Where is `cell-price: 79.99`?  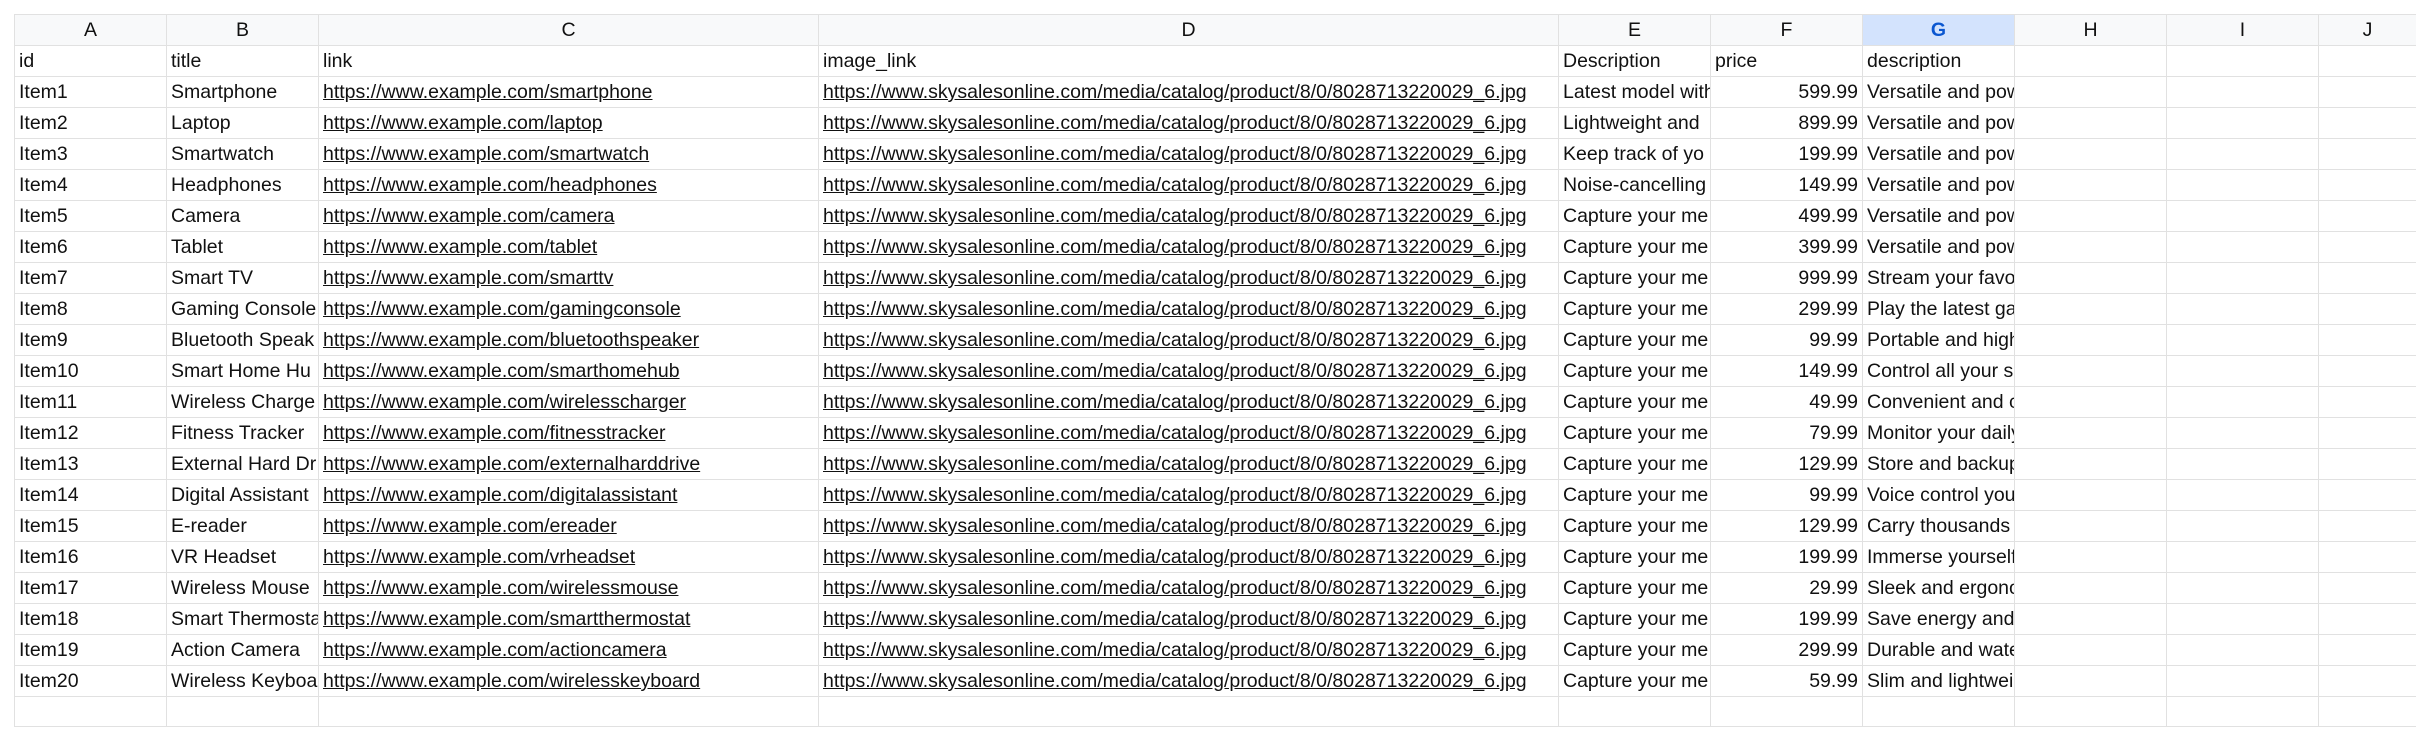
cell-price: 79.99 is located at coordinates (1786, 433).